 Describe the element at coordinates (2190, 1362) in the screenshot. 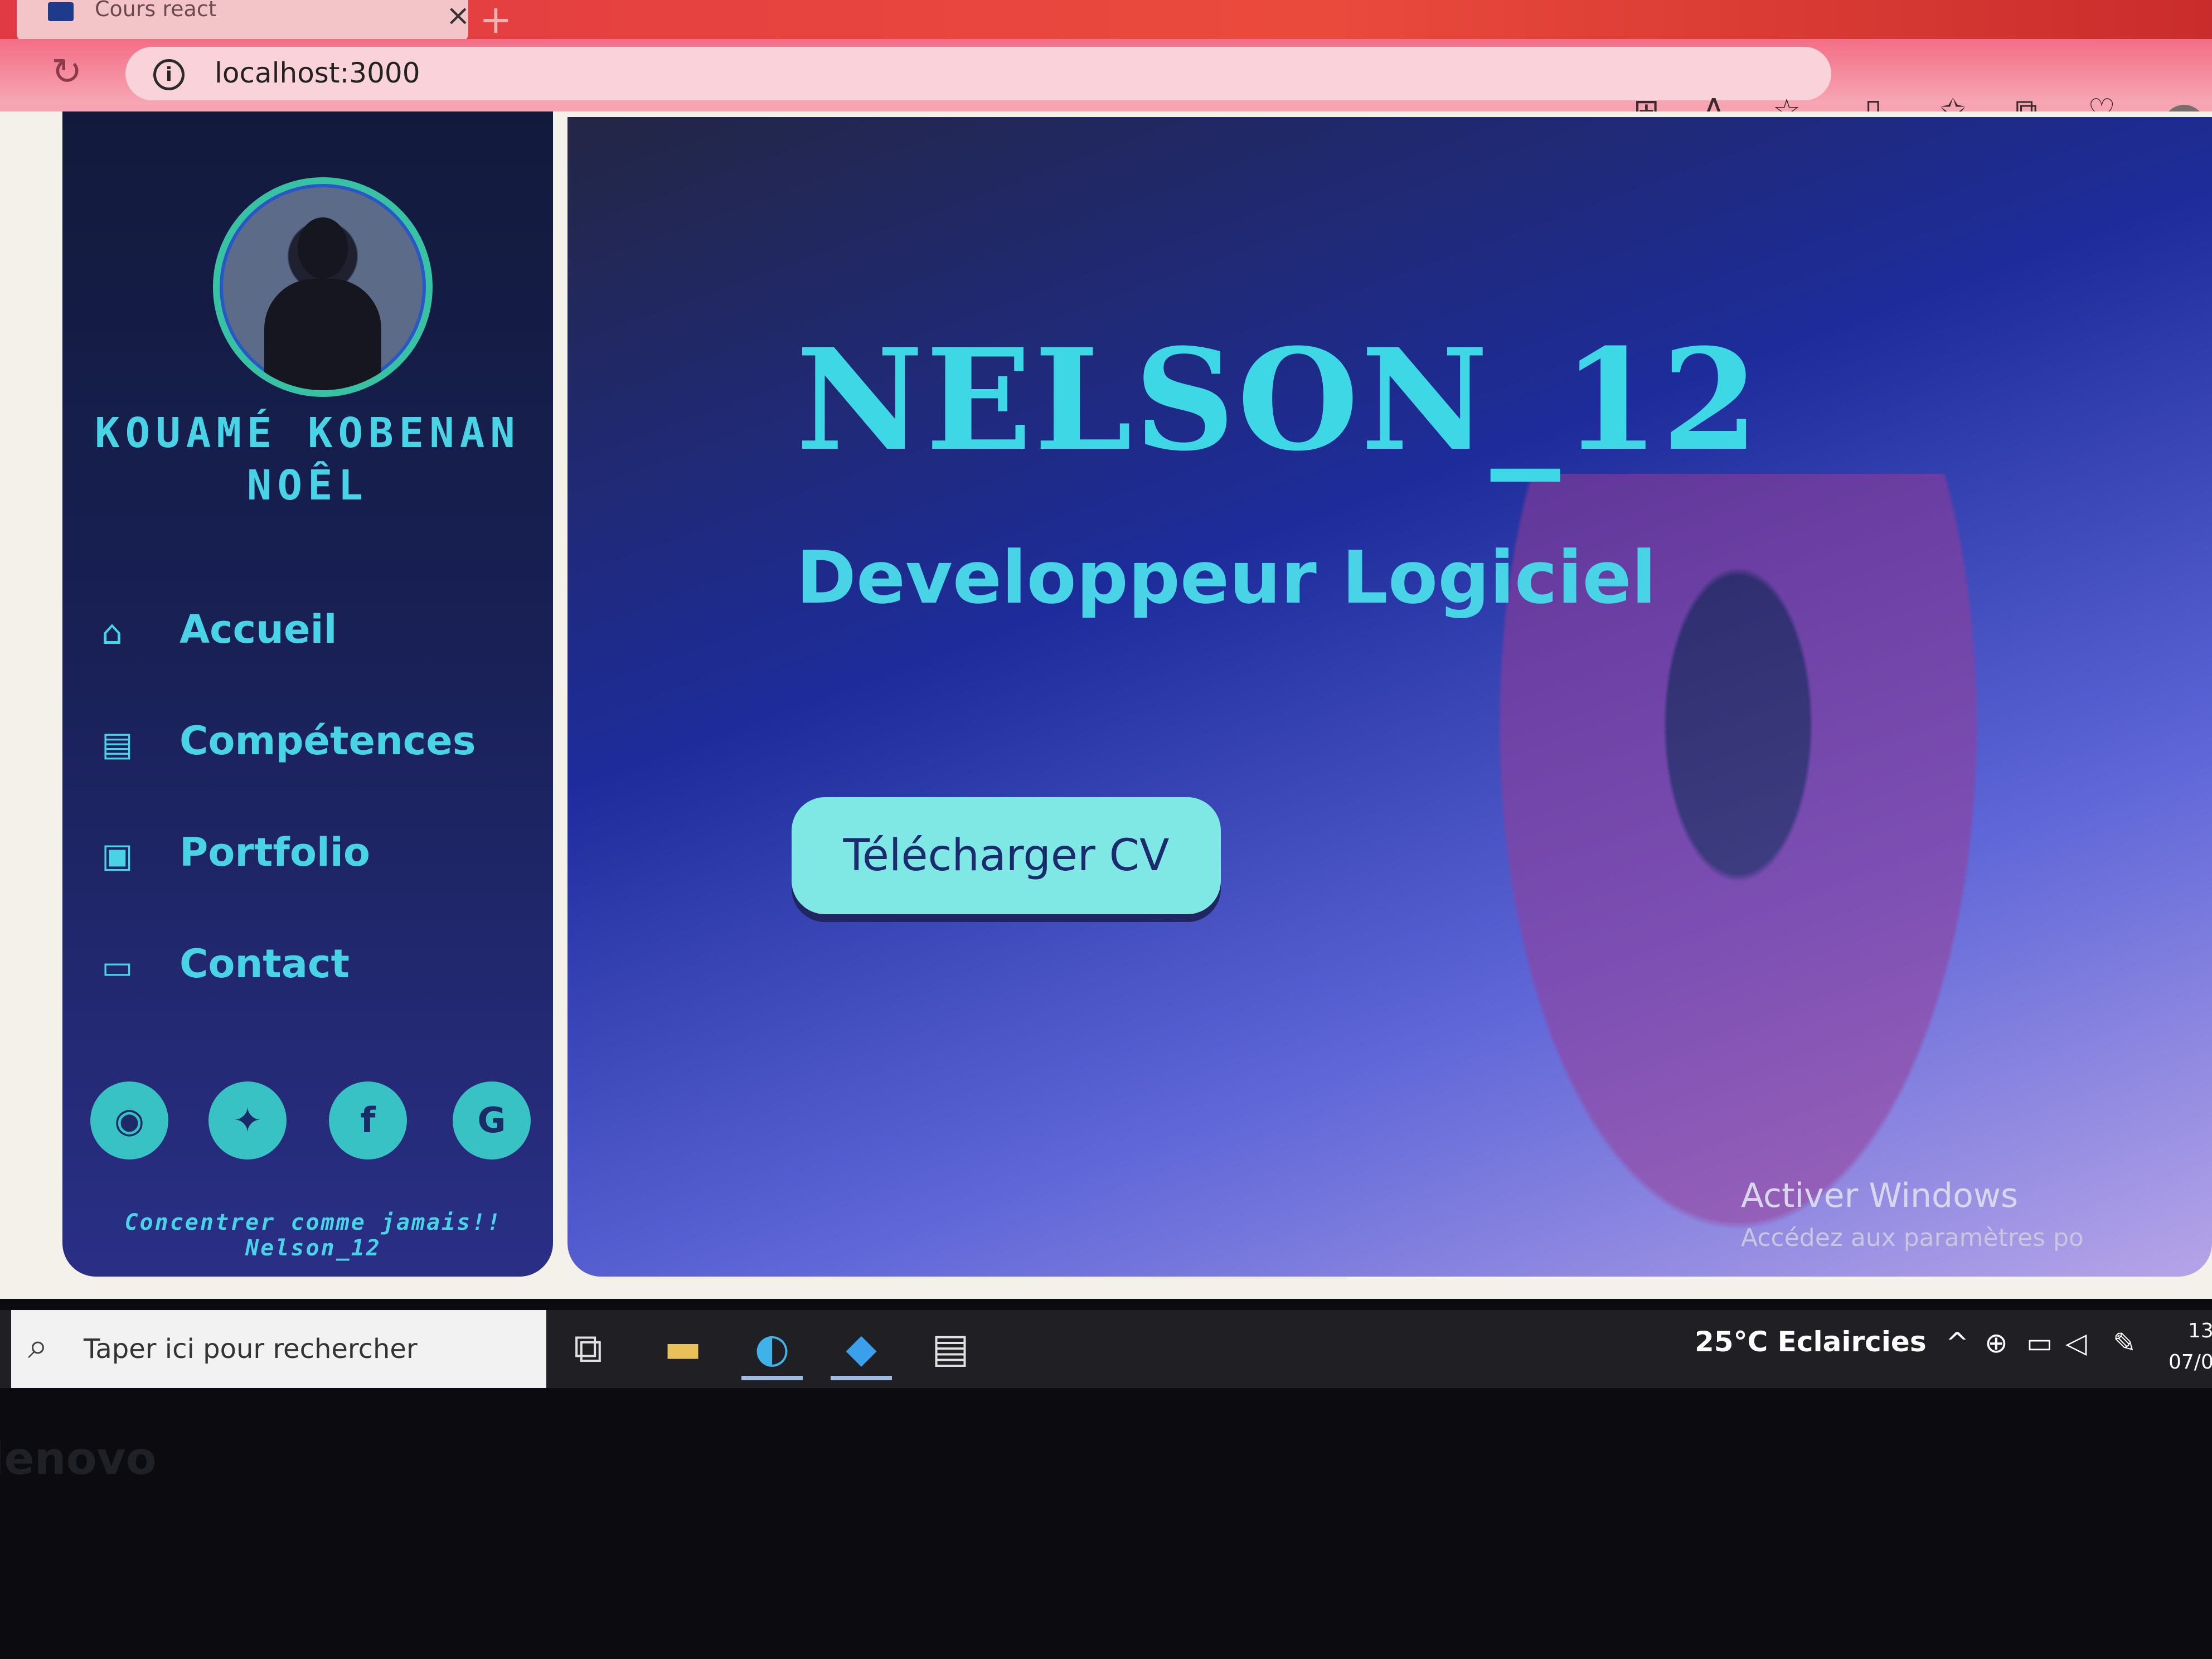

I see `clock-date: 07/0` at that location.